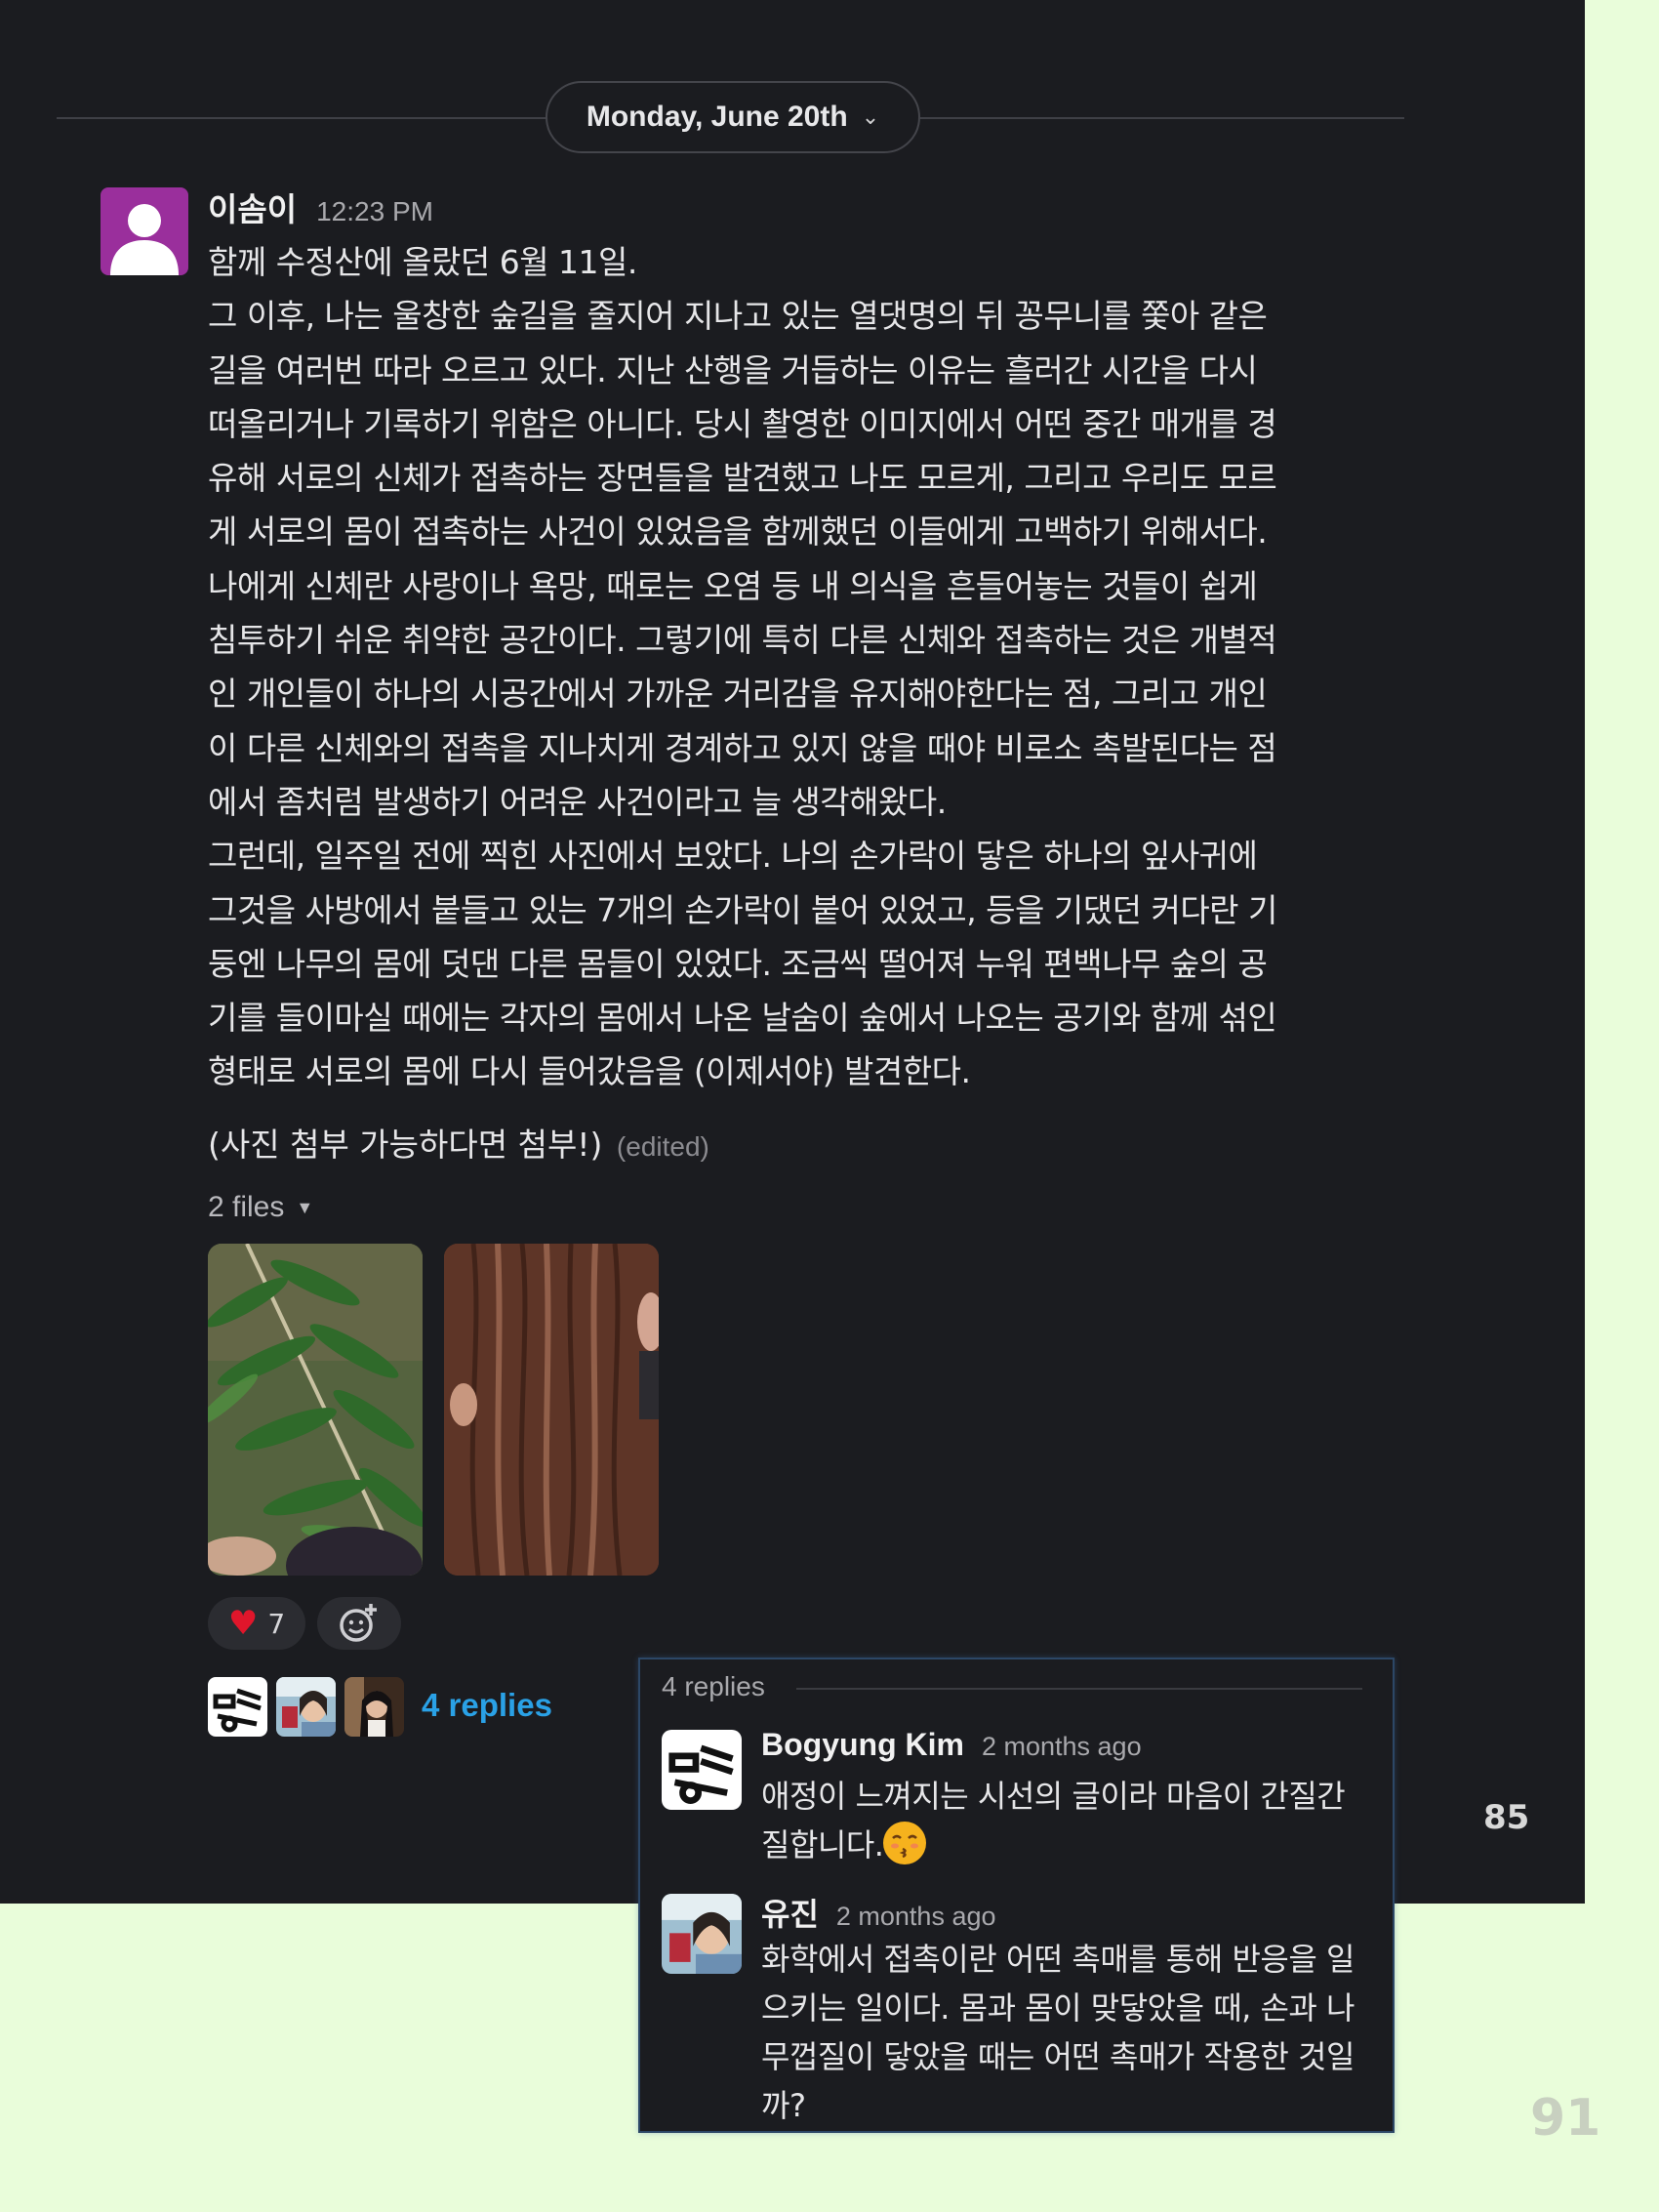  I want to click on message-timestamp: 12:23 PM, so click(374, 211).